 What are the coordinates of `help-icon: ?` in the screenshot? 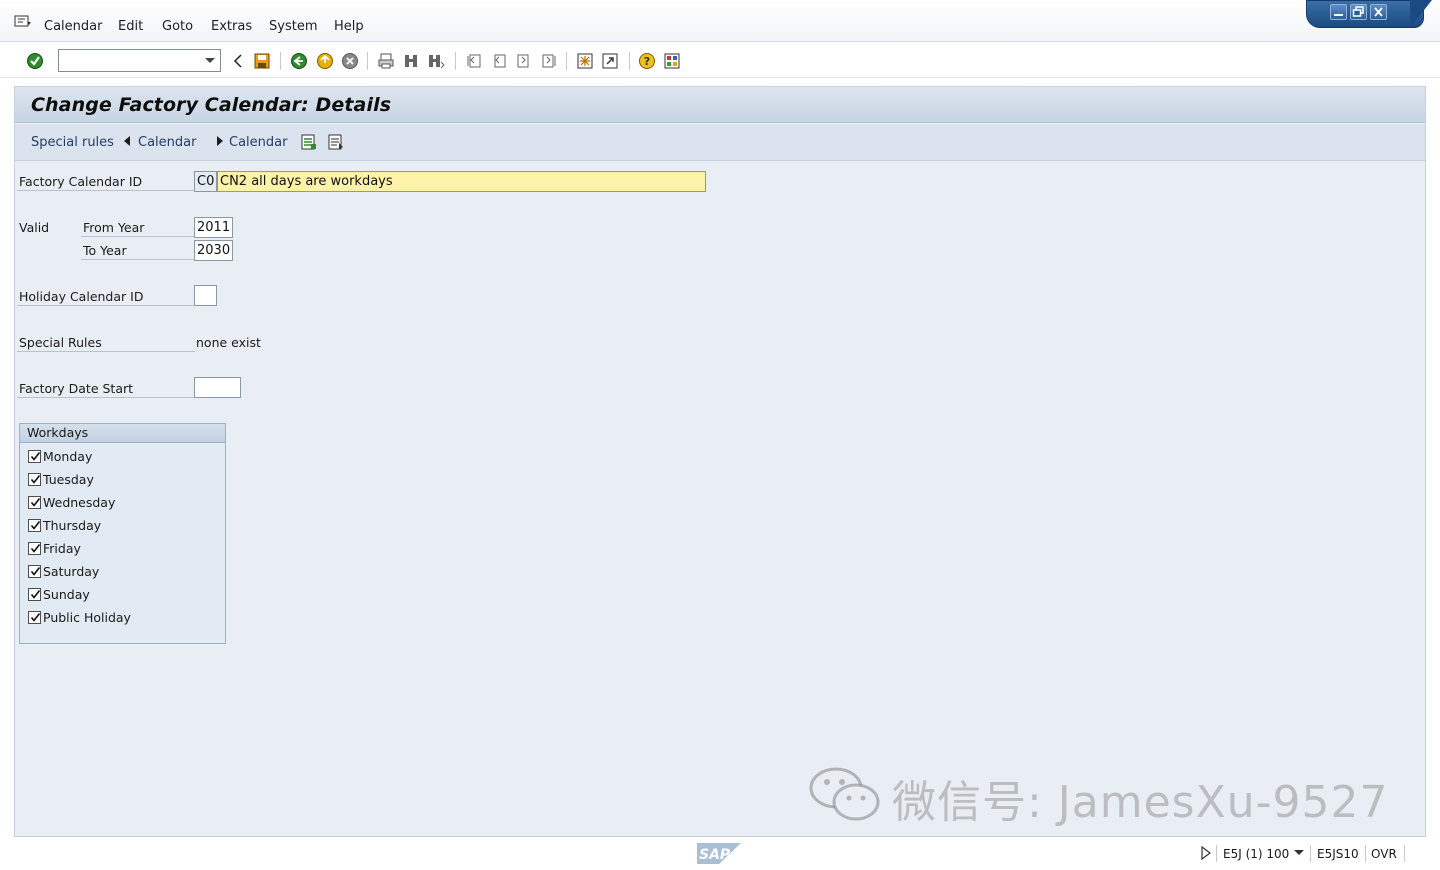 It's located at (647, 61).